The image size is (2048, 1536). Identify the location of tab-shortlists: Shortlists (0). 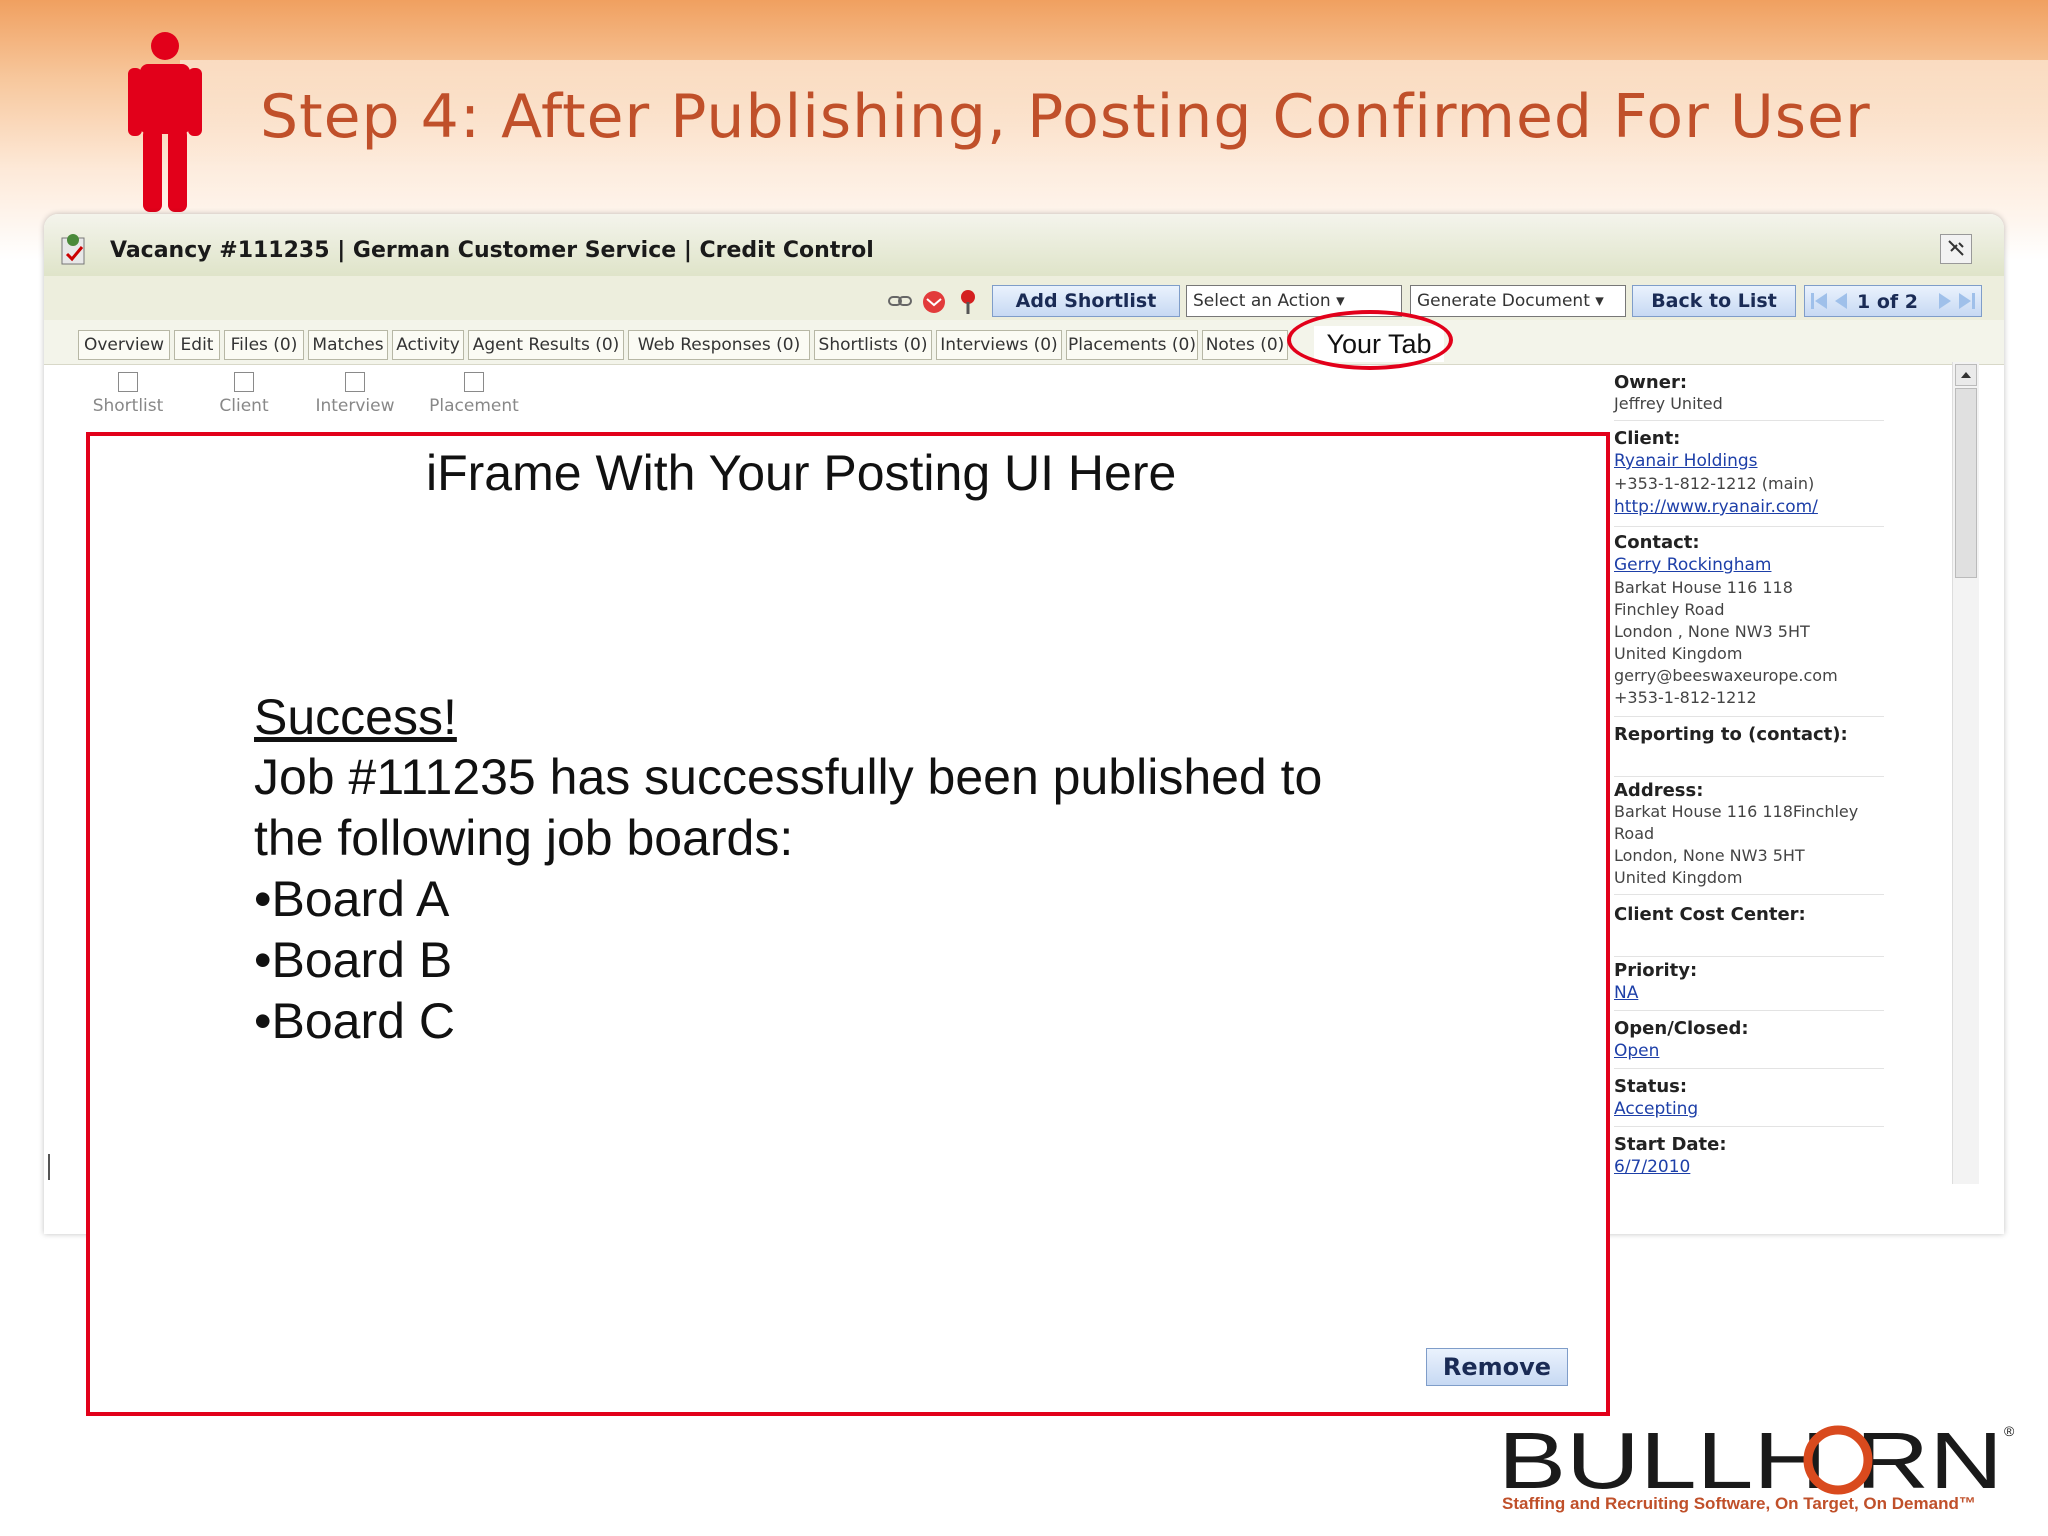
(873, 345).